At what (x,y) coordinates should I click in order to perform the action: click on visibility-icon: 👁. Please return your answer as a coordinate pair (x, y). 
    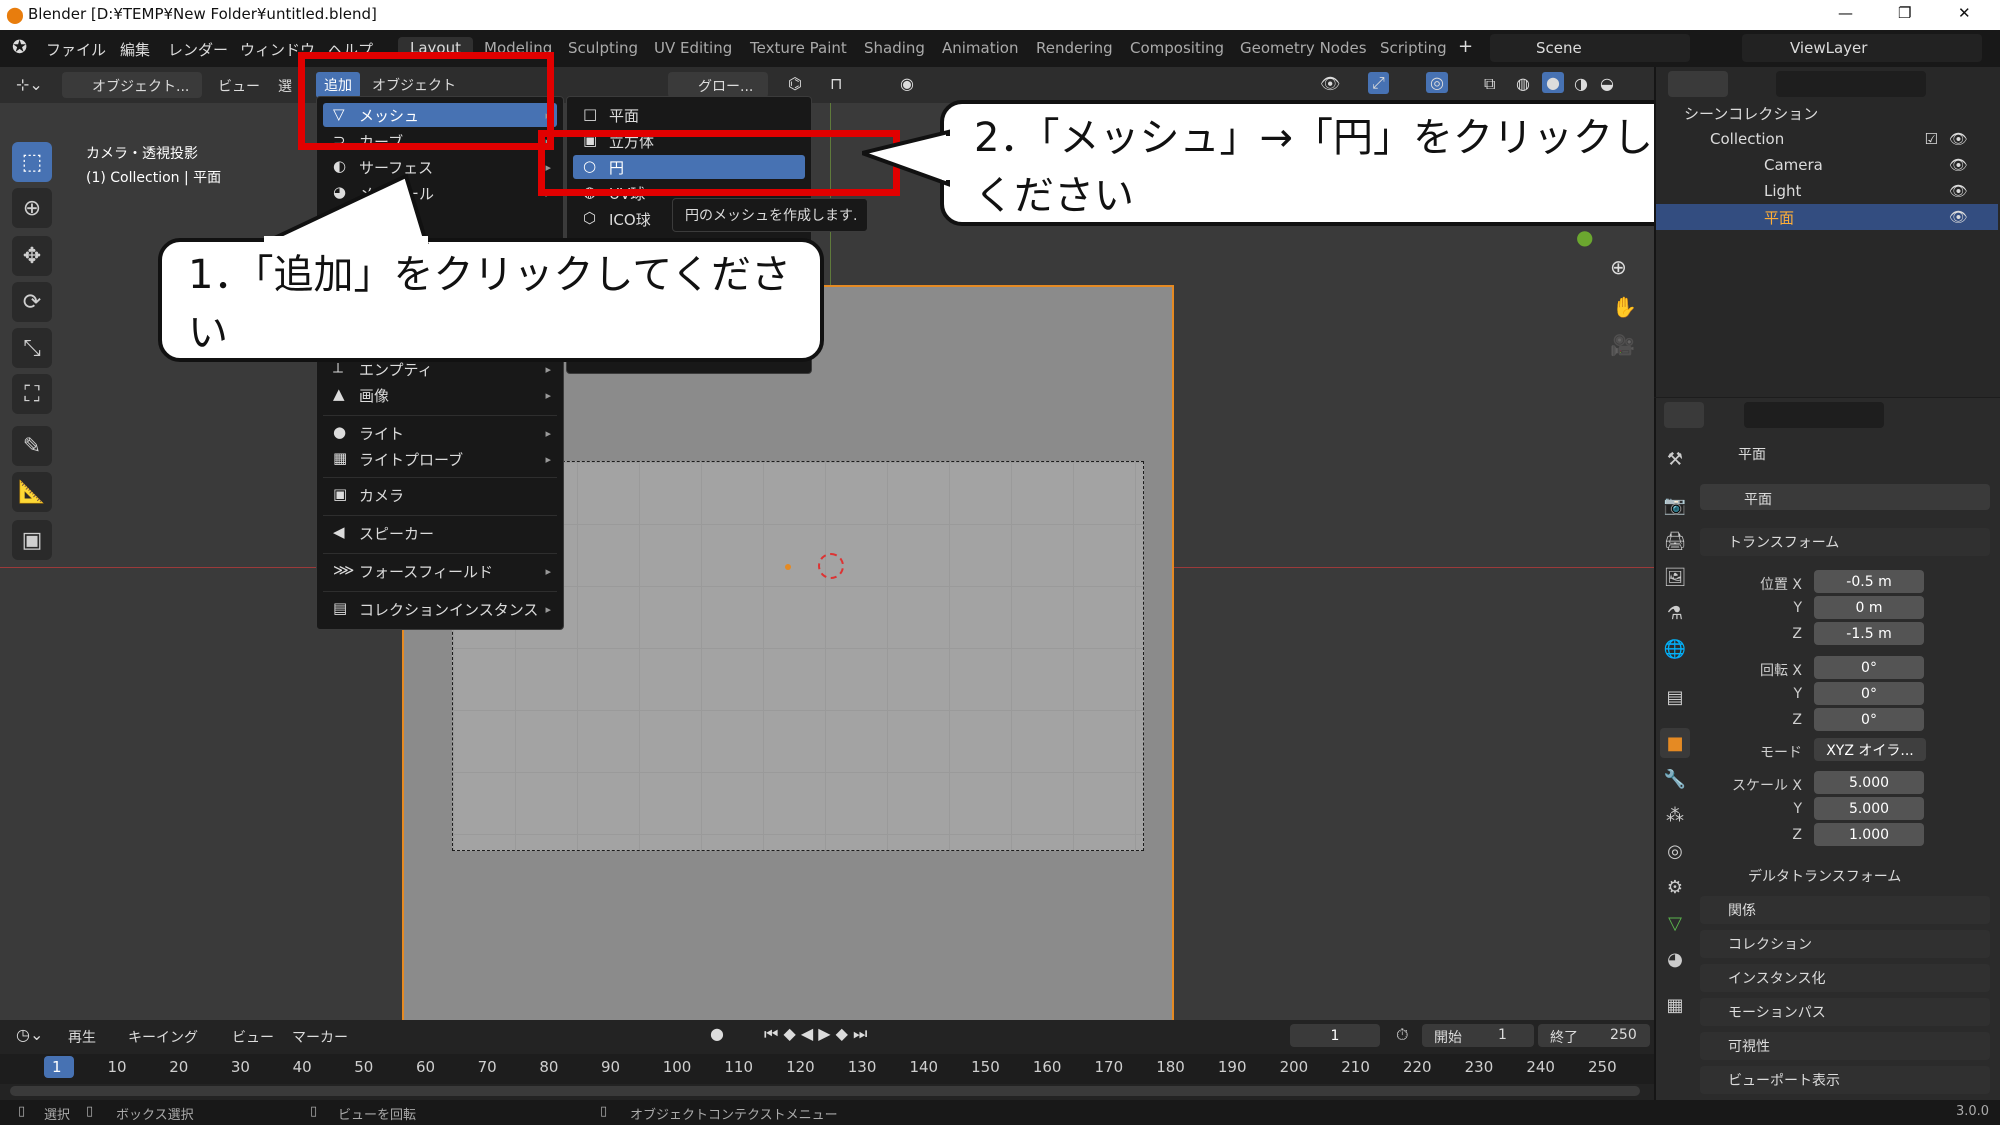
    Looking at the image, I should click on (1330, 83).